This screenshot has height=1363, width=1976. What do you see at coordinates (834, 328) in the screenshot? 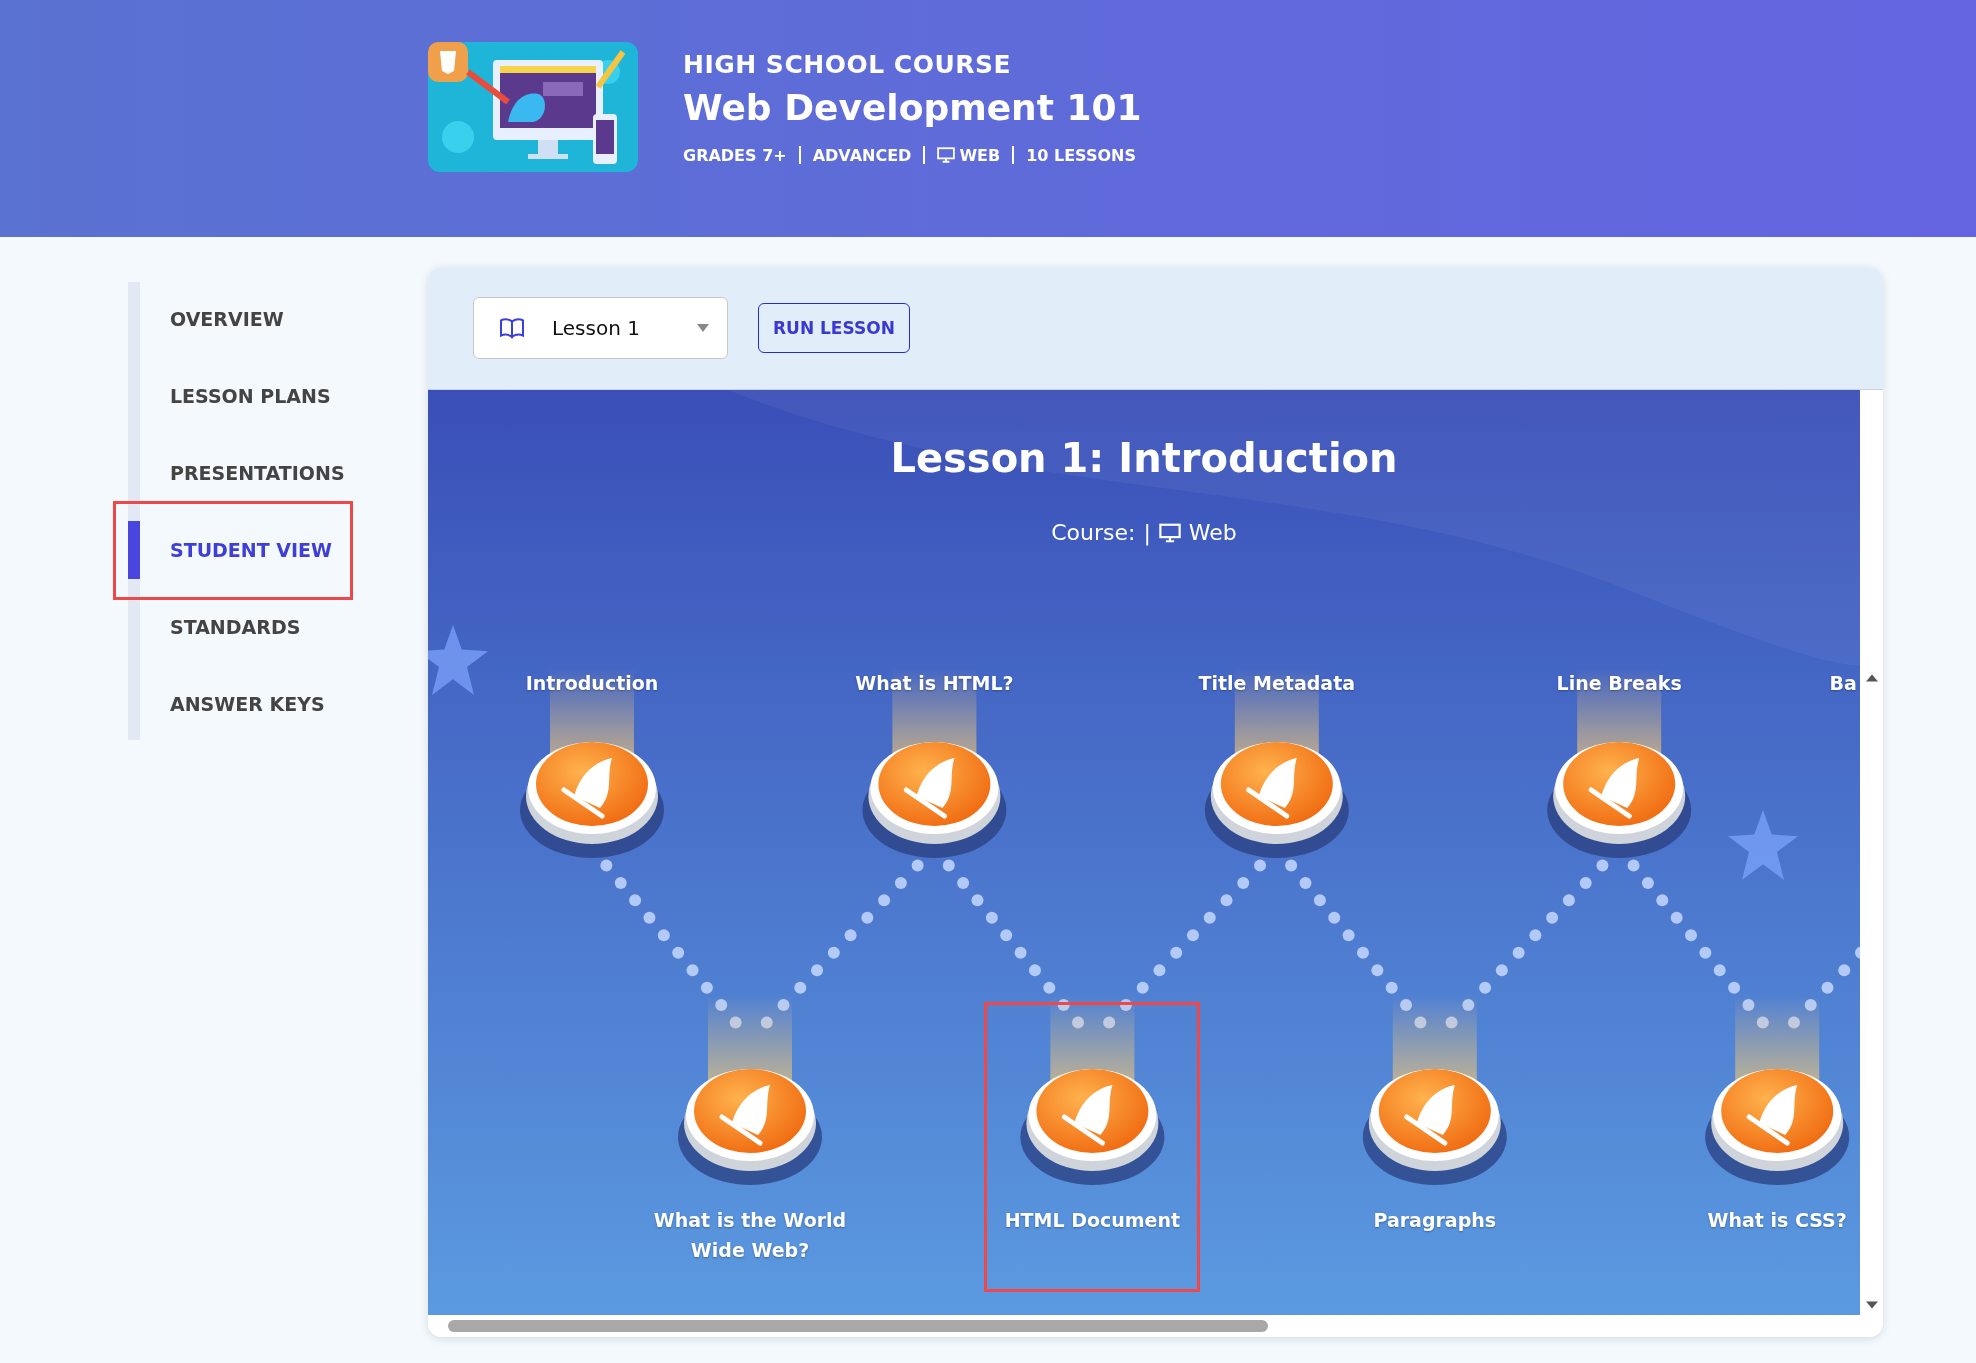
I see `run-lesson-button: RUN LESSON` at bounding box center [834, 328].